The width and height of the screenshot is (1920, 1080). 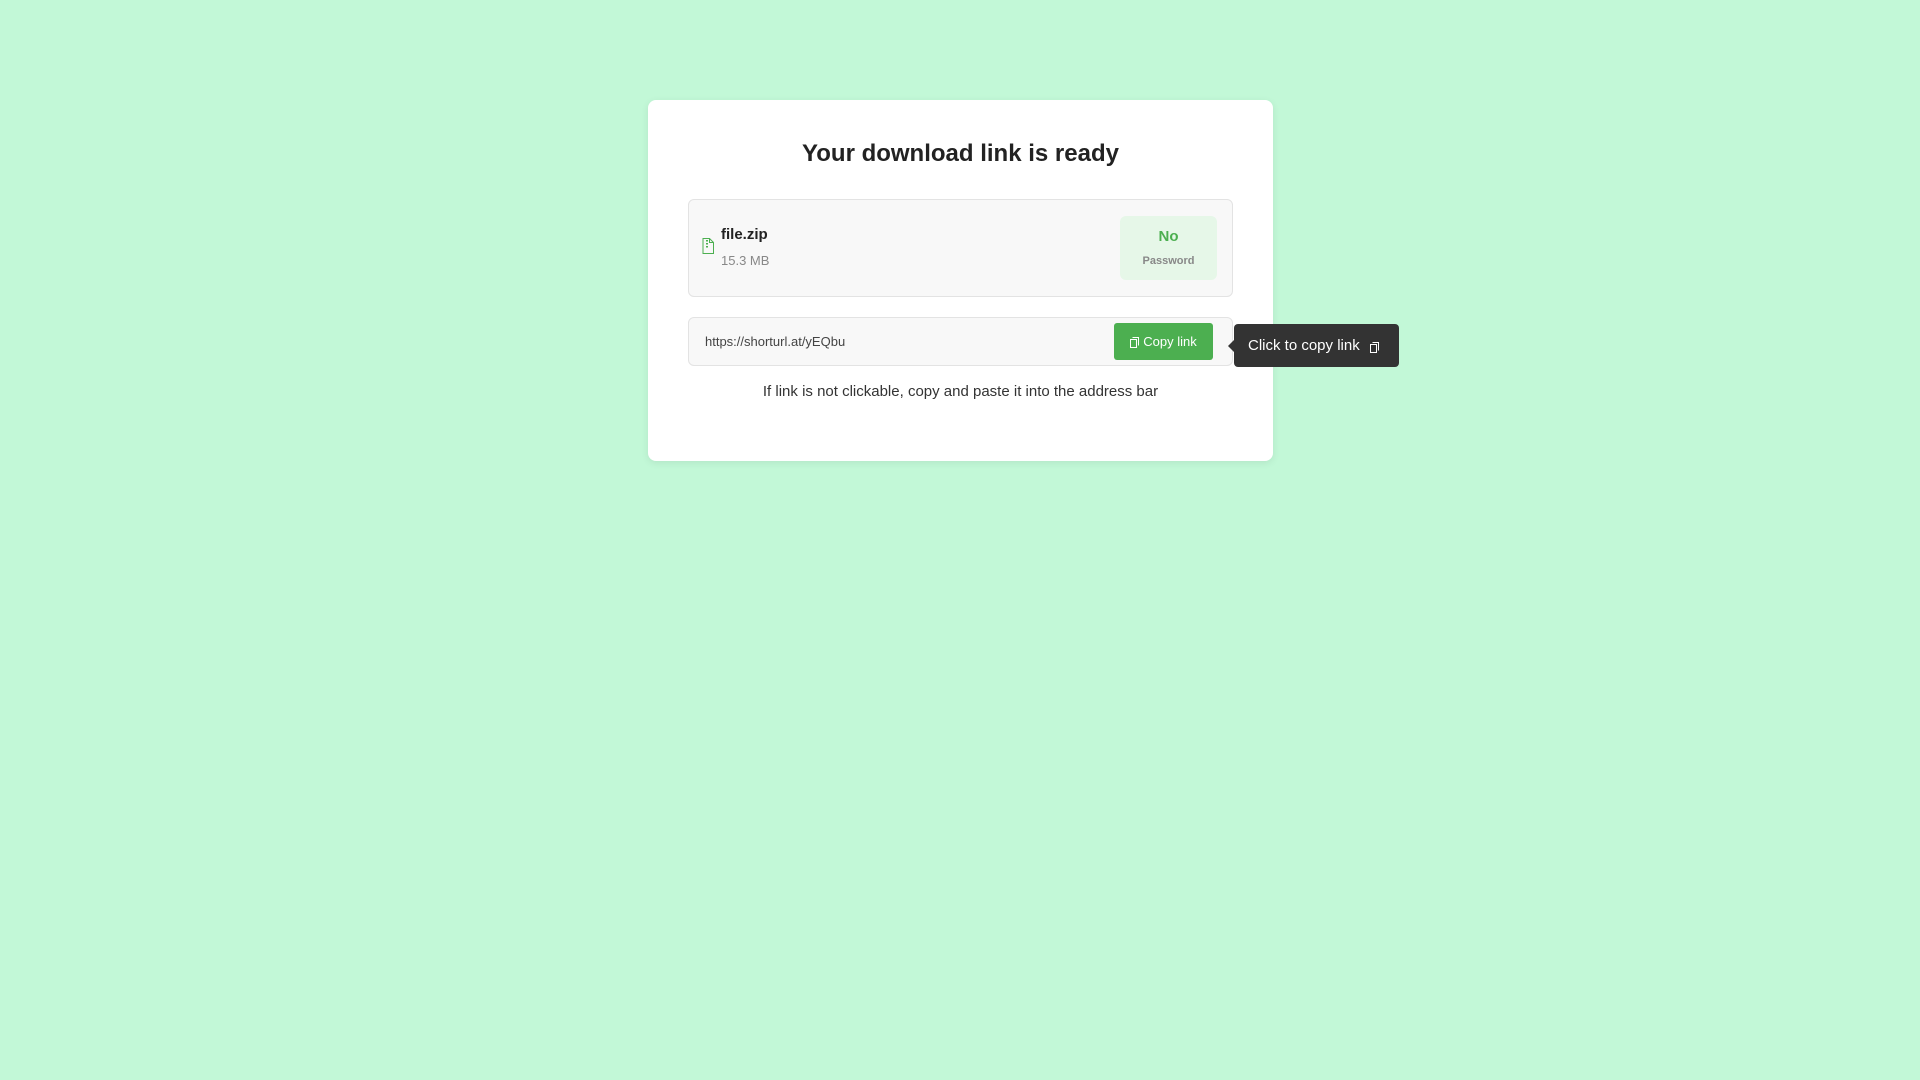 I want to click on copy-link-button: Copy link, so click(x=1163, y=341).